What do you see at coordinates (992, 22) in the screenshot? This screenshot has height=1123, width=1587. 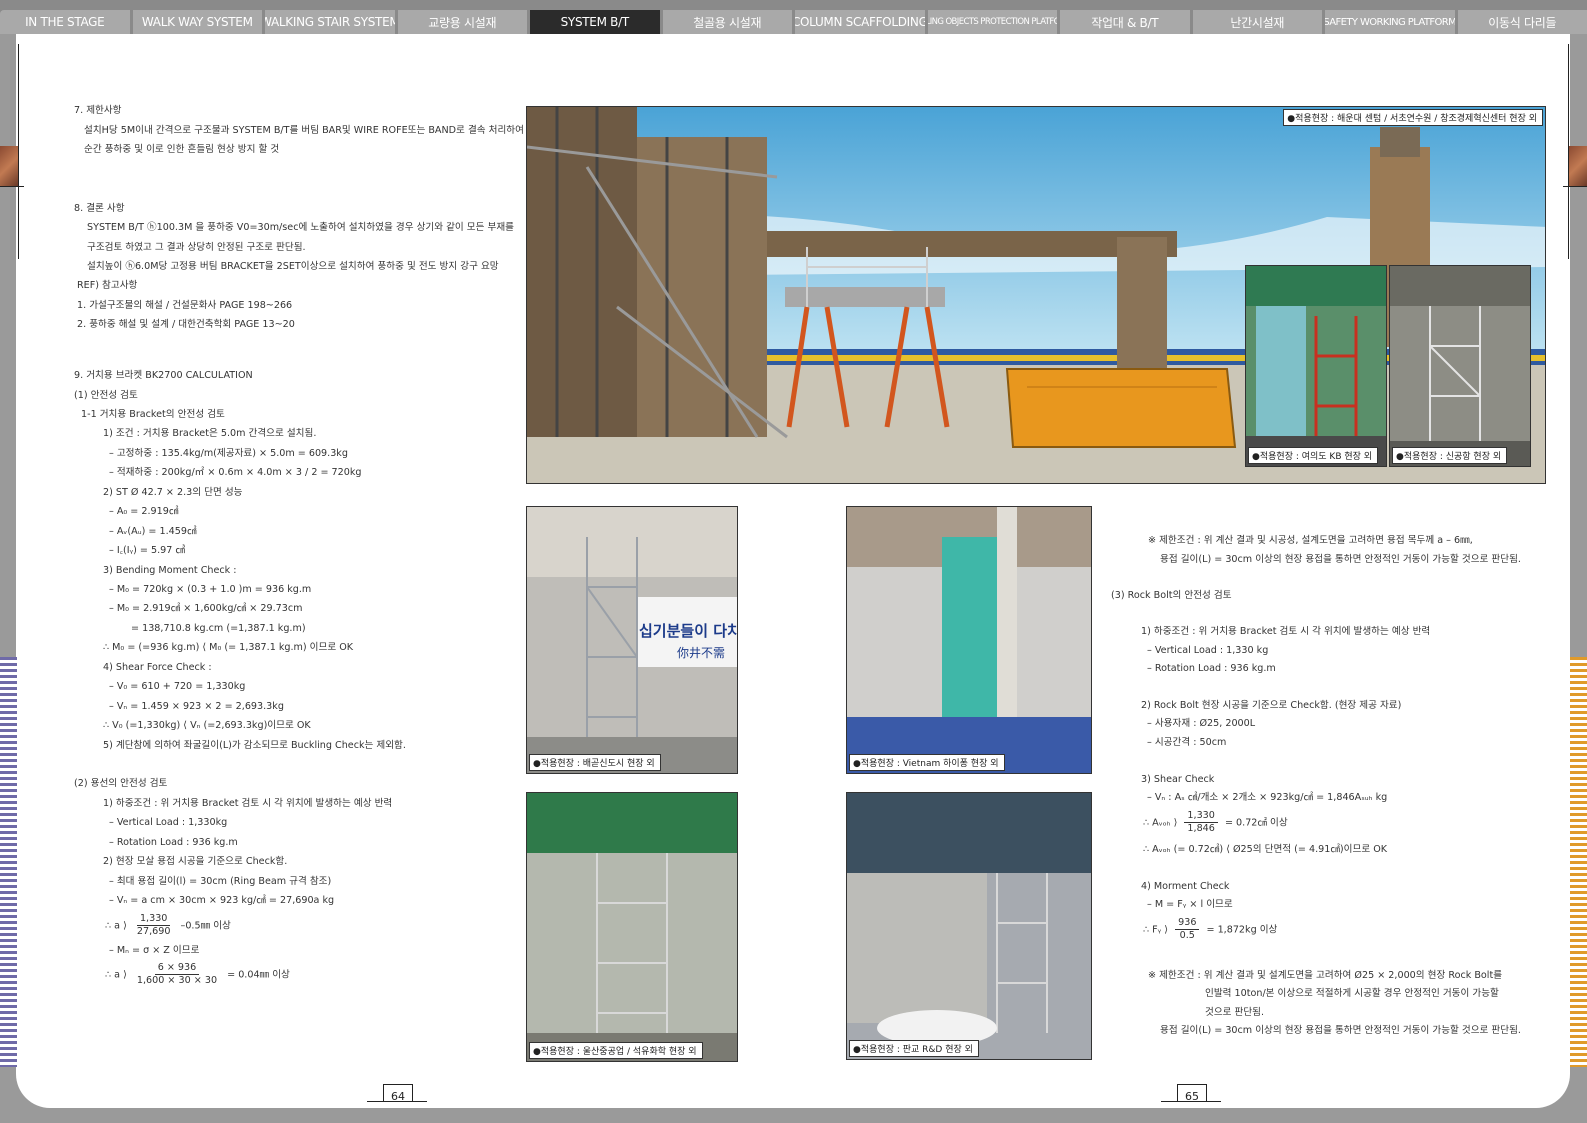 I see `tab-falling-objects-platform: FALLING OBJECTS PROTECTION PLATFORM` at bounding box center [992, 22].